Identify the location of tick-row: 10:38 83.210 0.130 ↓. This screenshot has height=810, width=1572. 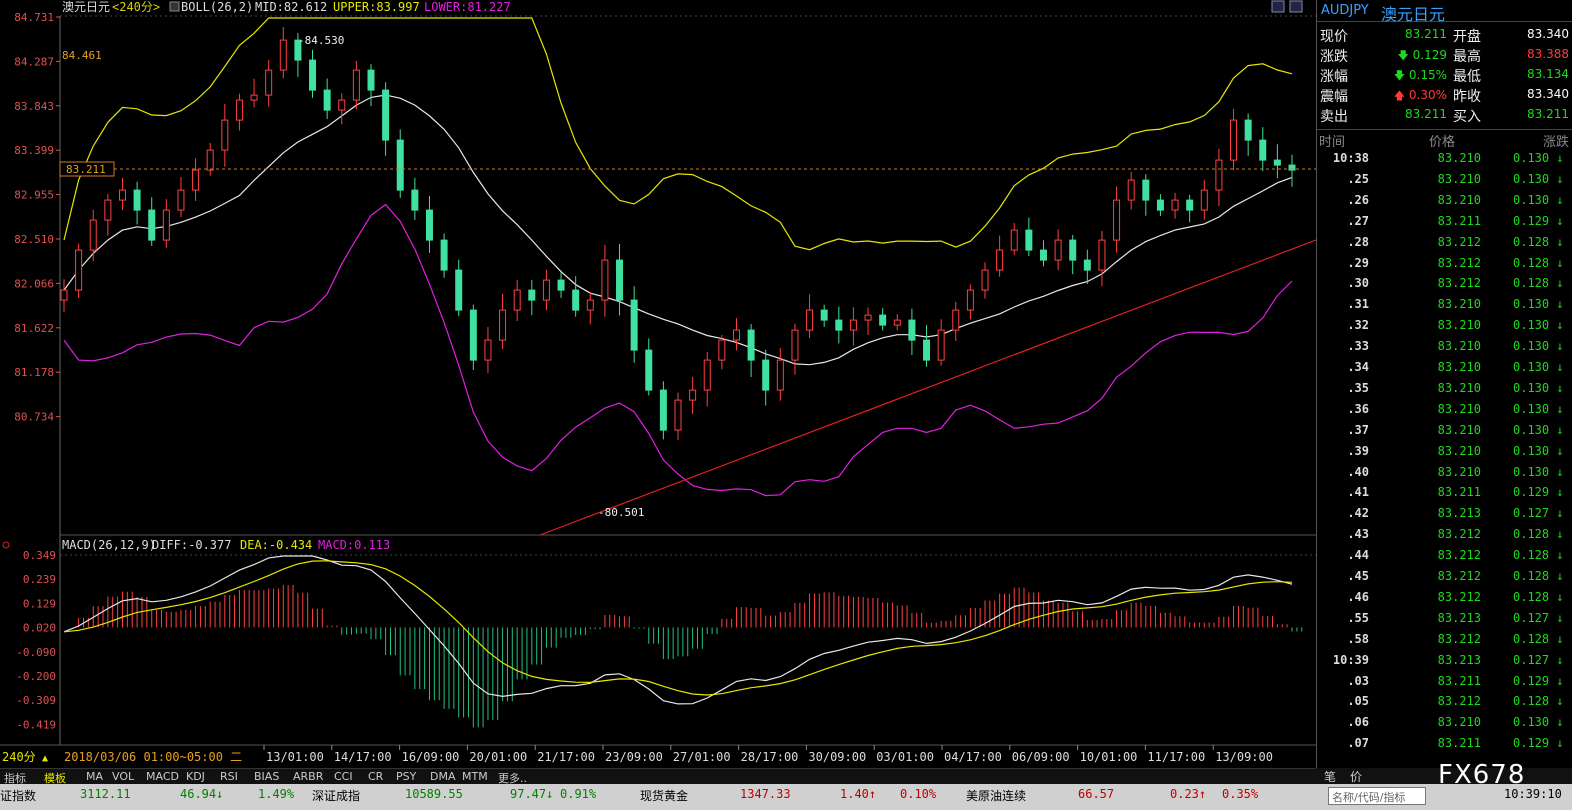
(1444, 161).